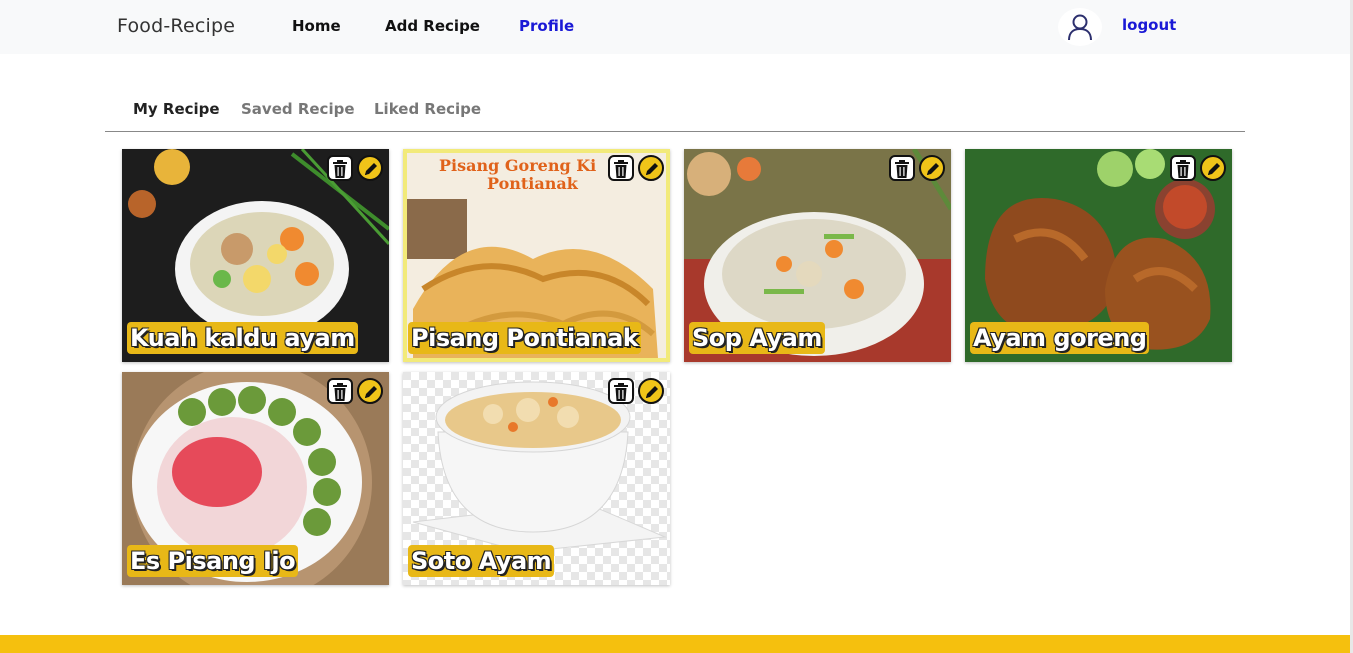 Image resolution: width=1353 pixels, height=653 pixels. What do you see at coordinates (432, 26) in the screenshot?
I see `nav-add-recipe-link: Add Recipe` at bounding box center [432, 26].